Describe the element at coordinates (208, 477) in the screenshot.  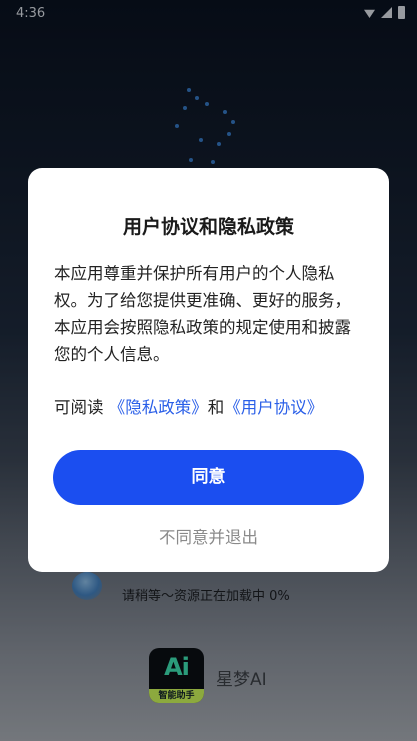
I see `agree-button: 同意` at that location.